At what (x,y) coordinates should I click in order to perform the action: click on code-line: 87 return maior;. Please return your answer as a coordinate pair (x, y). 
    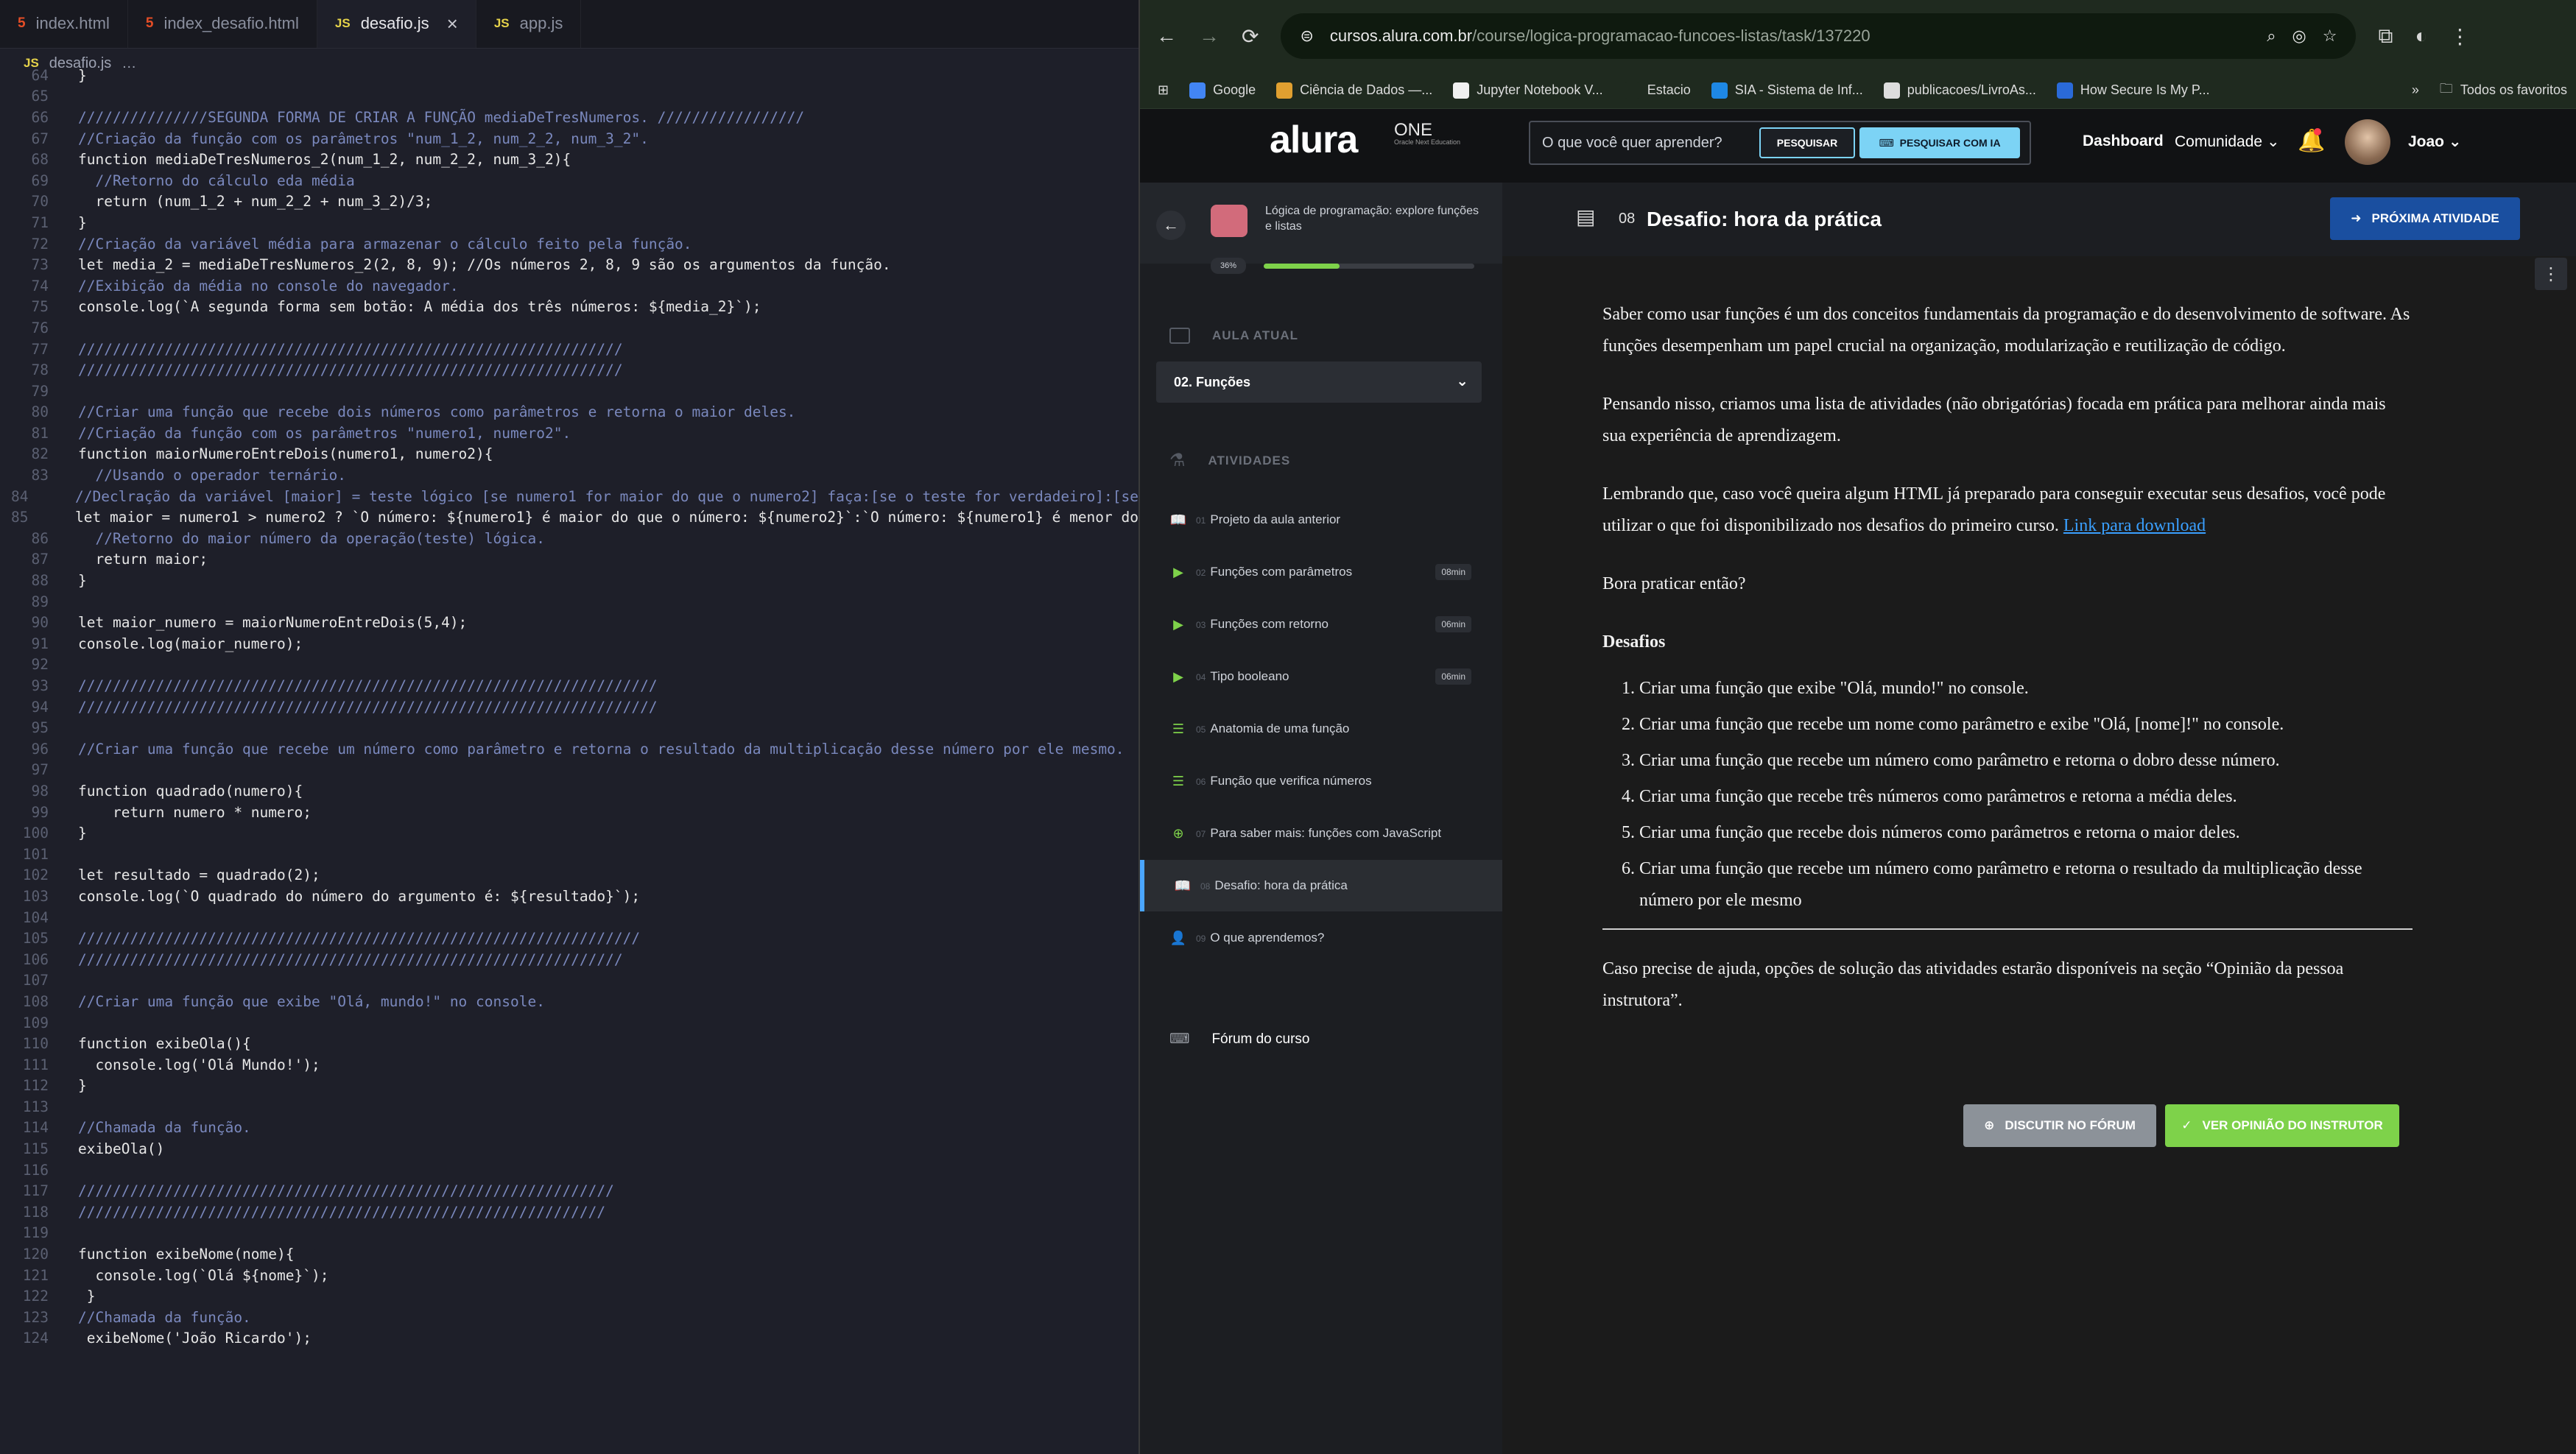
    Looking at the image, I should click on (569, 560).